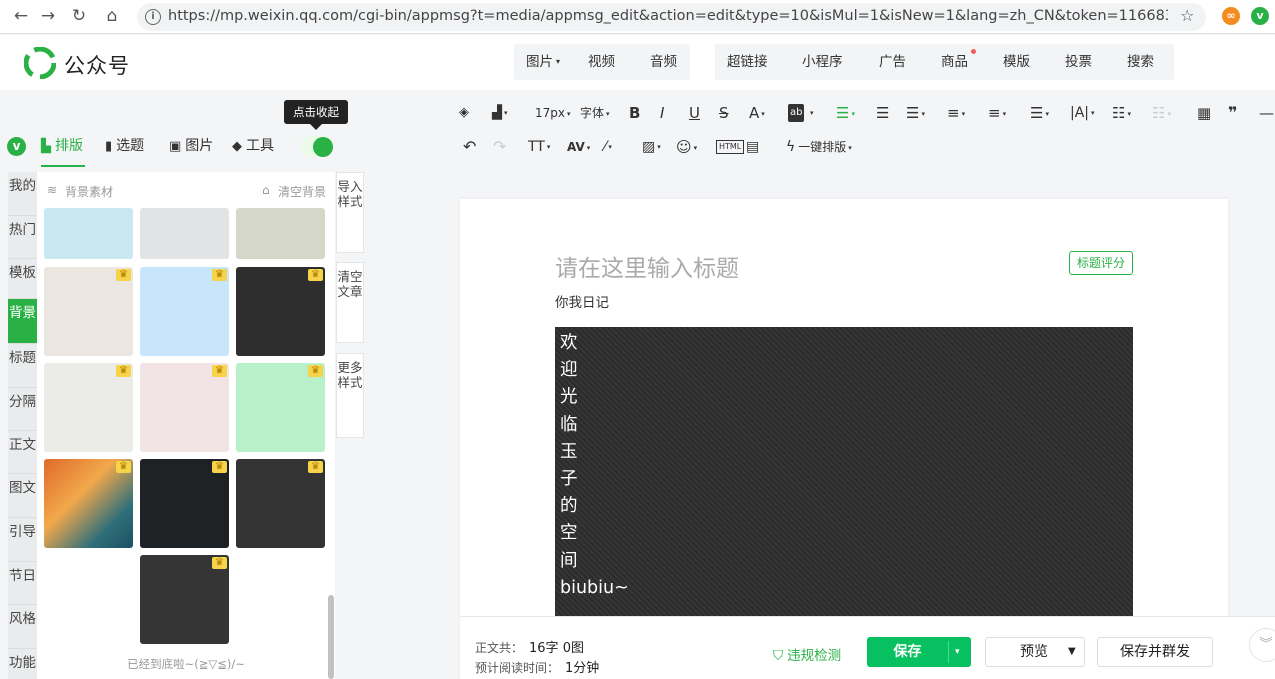 This screenshot has width=1275, height=679. Describe the element at coordinates (822, 62) in the screenshot. I see `menu-miniprogram: 小程序` at that location.